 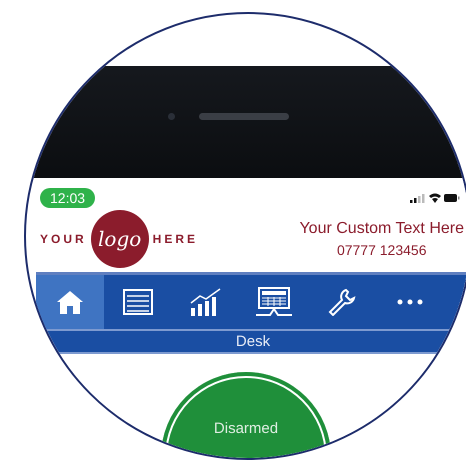 What do you see at coordinates (435, 198) in the screenshot?
I see `status-icons` at bounding box center [435, 198].